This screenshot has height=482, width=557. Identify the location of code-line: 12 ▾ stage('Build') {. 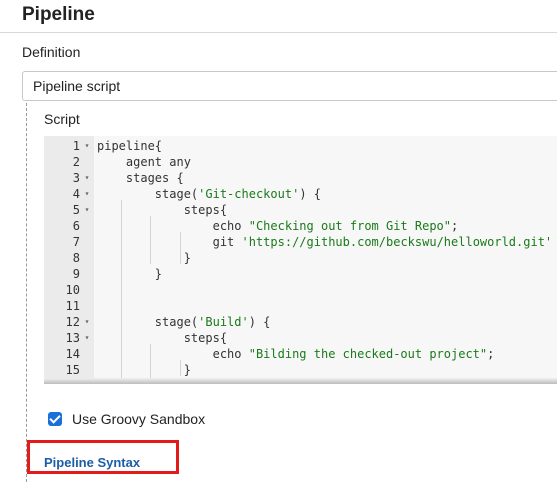
(300, 322).